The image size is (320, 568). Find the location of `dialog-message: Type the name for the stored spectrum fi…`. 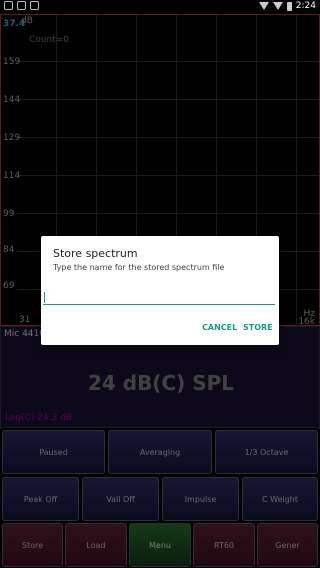

dialog-message: Type the name for the stored spectrum fi… is located at coordinates (139, 267).